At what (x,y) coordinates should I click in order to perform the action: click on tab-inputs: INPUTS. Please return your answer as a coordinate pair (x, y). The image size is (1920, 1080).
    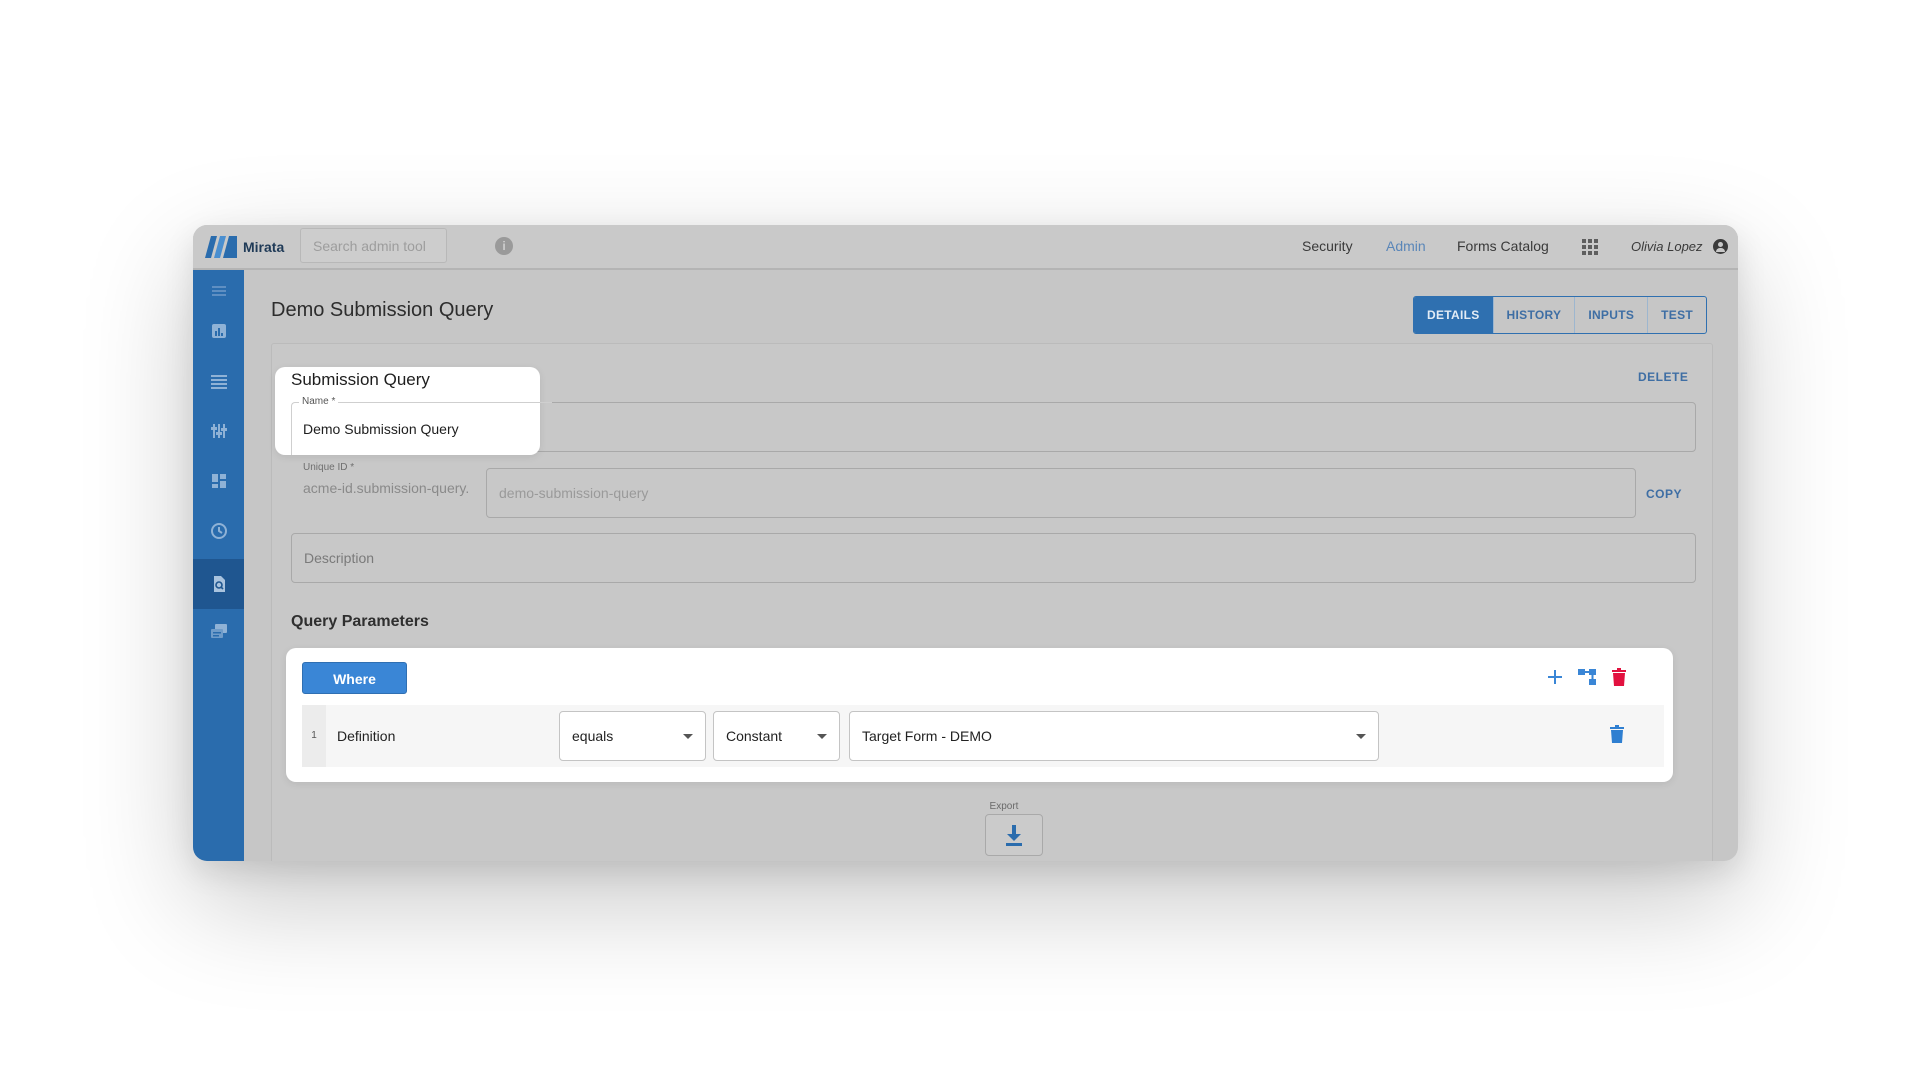
    Looking at the image, I should click on (1610, 315).